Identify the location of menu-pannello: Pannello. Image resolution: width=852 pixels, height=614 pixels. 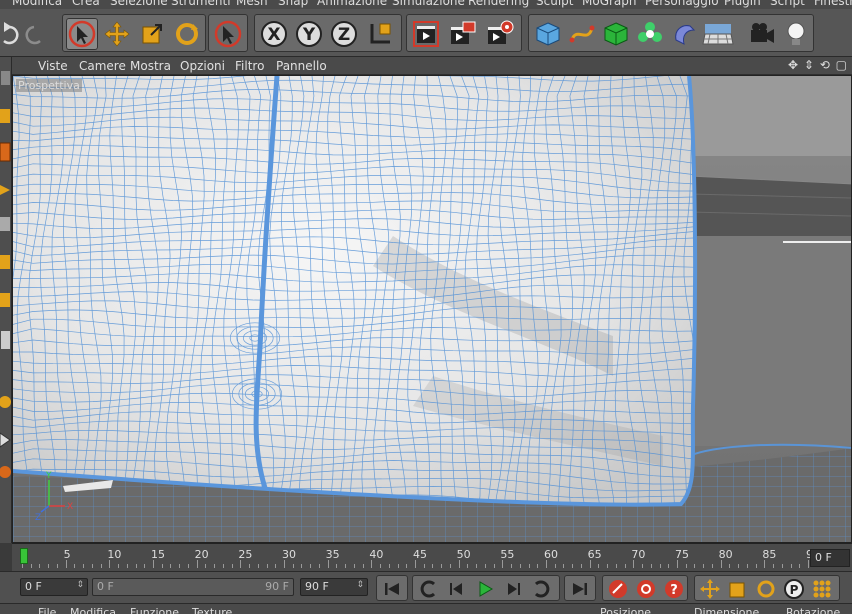
(301, 66).